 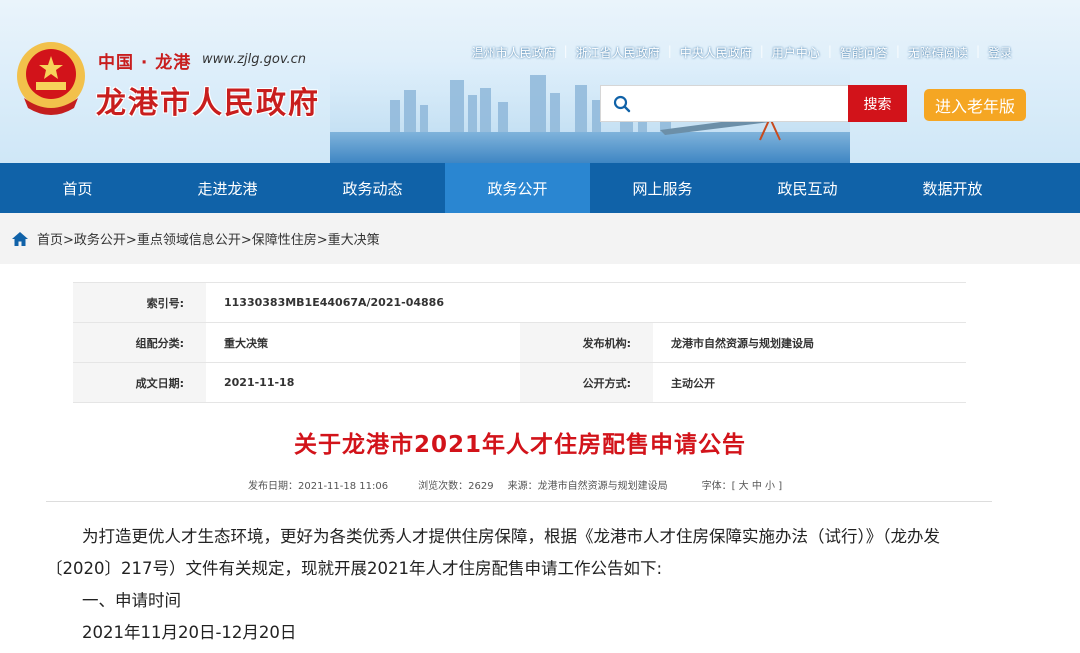 I want to click on breadcrumb-affordable-housing: 保障性住房>, so click(x=290, y=238).